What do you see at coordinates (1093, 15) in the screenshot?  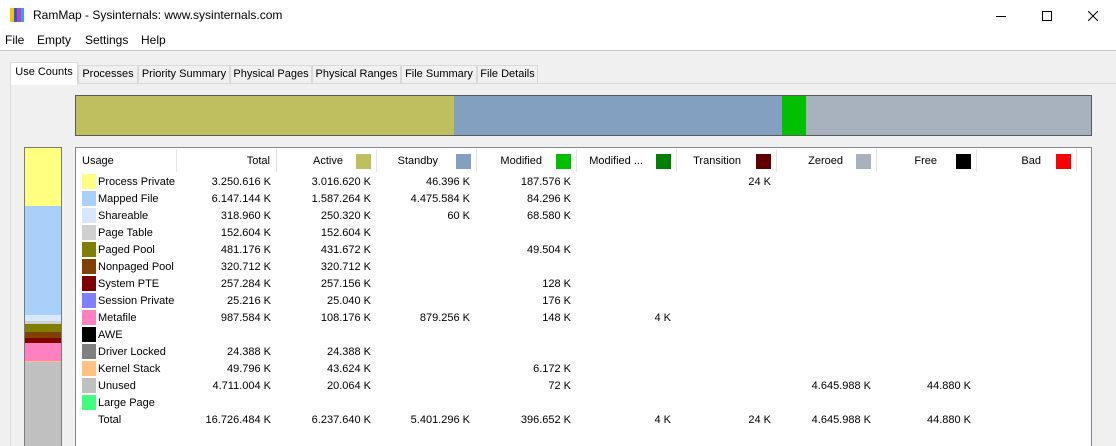 I see `close-button` at bounding box center [1093, 15].